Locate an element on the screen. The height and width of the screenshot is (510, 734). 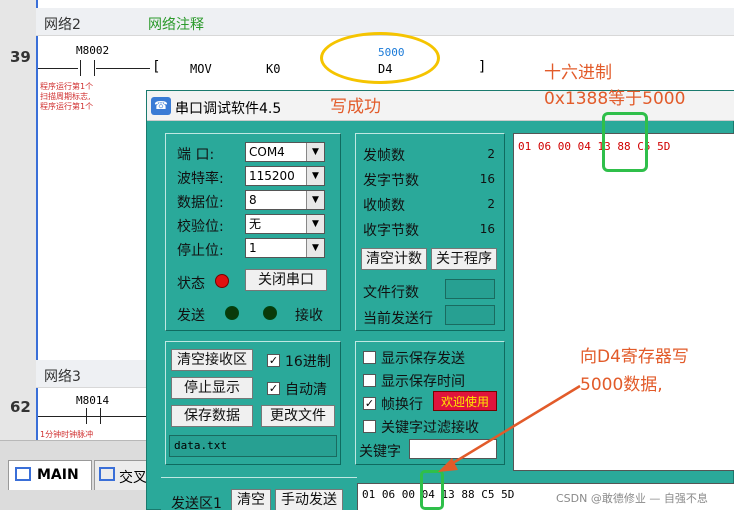
tab-cross-label: 交叉 is located at coordinates (133, 478).